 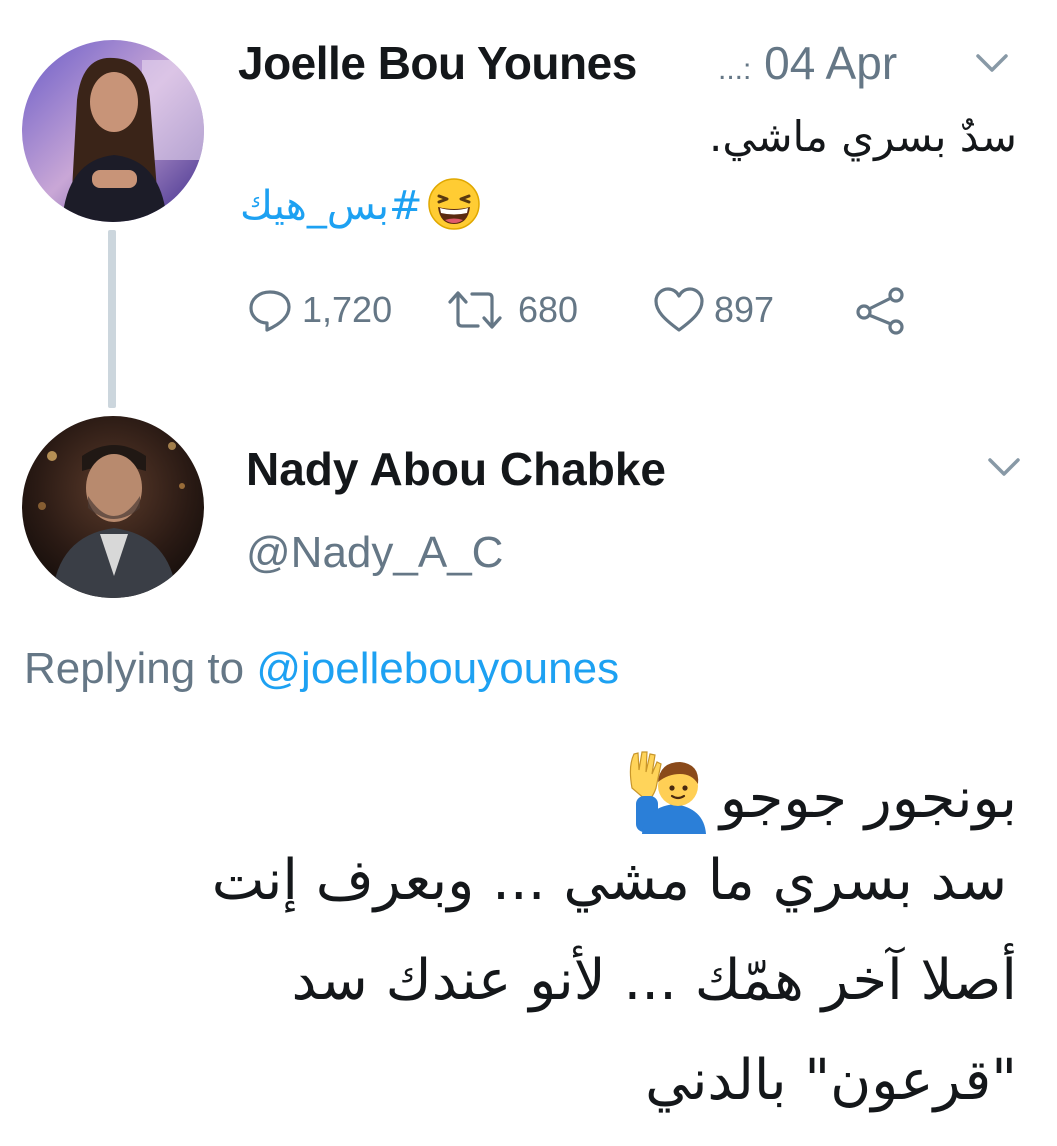 What do you see at coordinates (590, 310) in the screenshot?
I see `tweet-action-bar: 1,720 680 897` at bounding box center [590, 310].